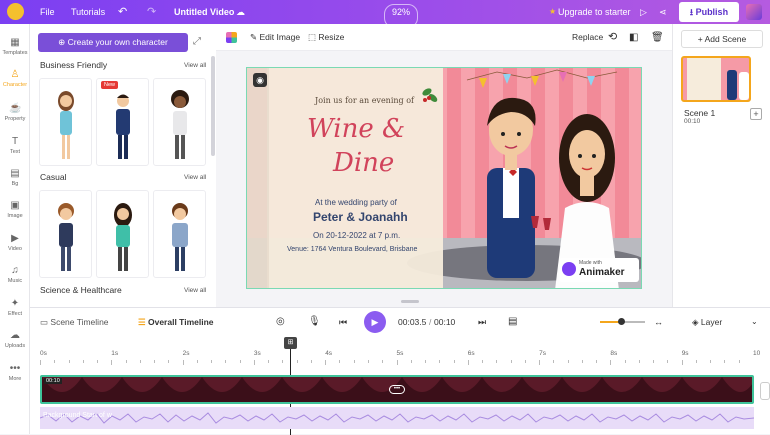 The width and height of the screenshot is (770, 435). What do you see at coordinates (122, 12) in the screenshot?
I see `undo-icon: ↶` at bounding box center [122, 12].